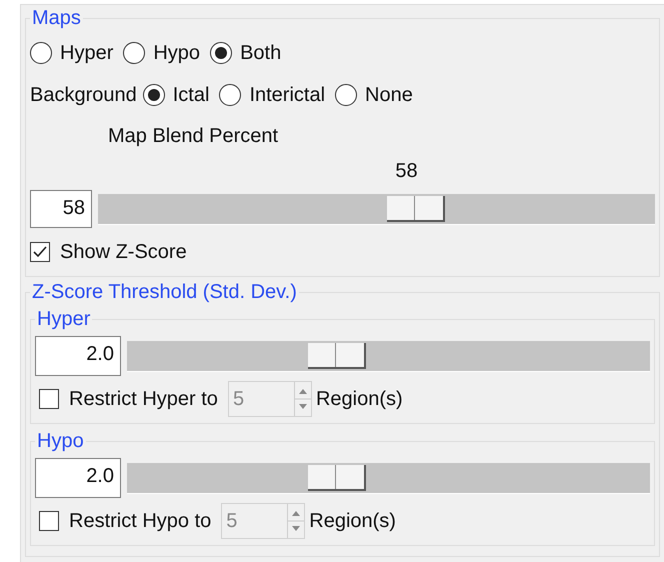 The width and height of the screenshot is (664, 562). I want to click on checkbox, so click(40, 252).